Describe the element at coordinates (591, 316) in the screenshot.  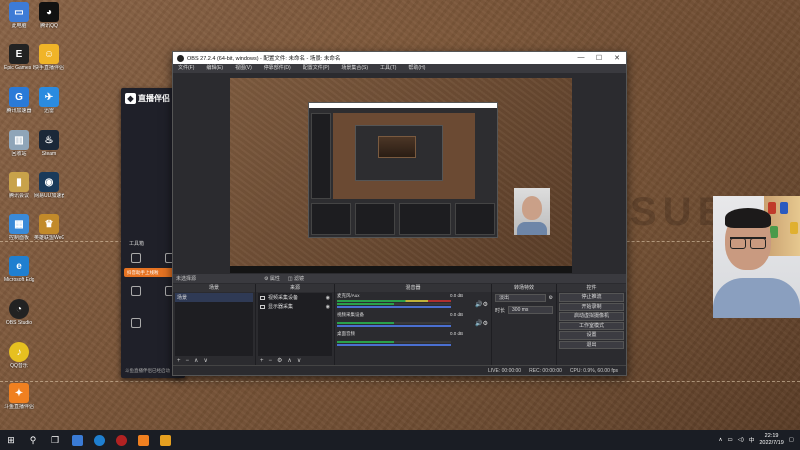
I see `virtual-camera-button: 启动虚拟摄像机` at that location.